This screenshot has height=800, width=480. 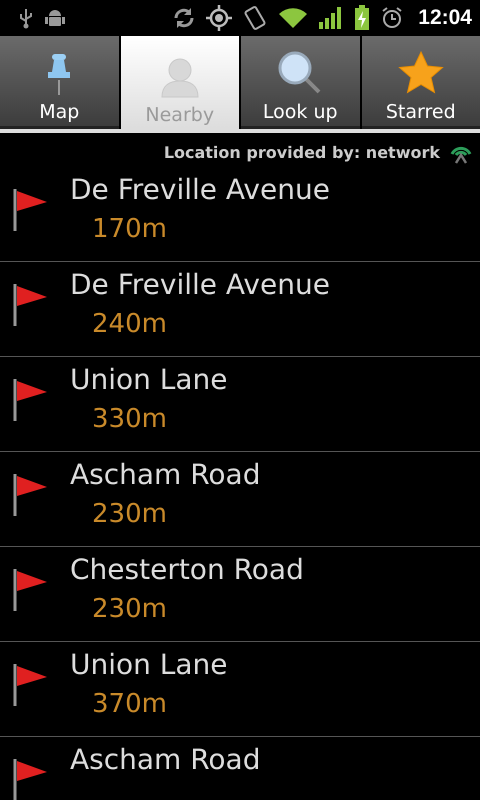 I want to click on wifi-icon, so click(x=293, y=18).